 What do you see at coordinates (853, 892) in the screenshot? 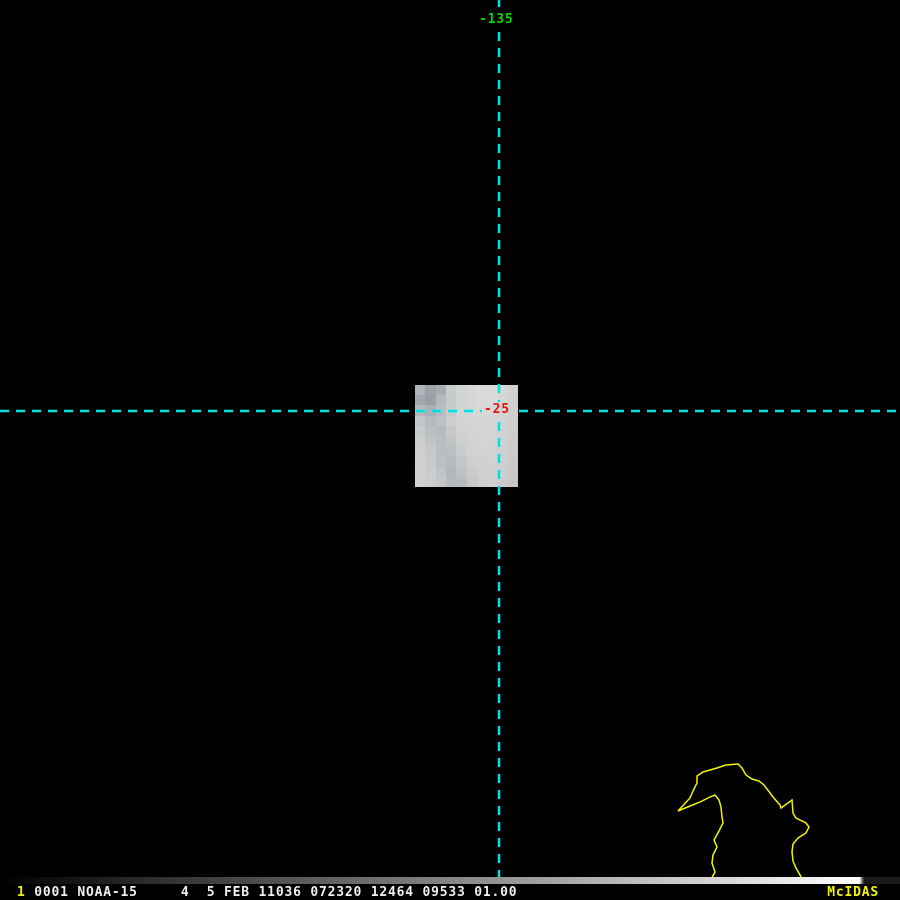
I see `mcidas-brand-label: McIDAS` at bounding box center [853, 892].